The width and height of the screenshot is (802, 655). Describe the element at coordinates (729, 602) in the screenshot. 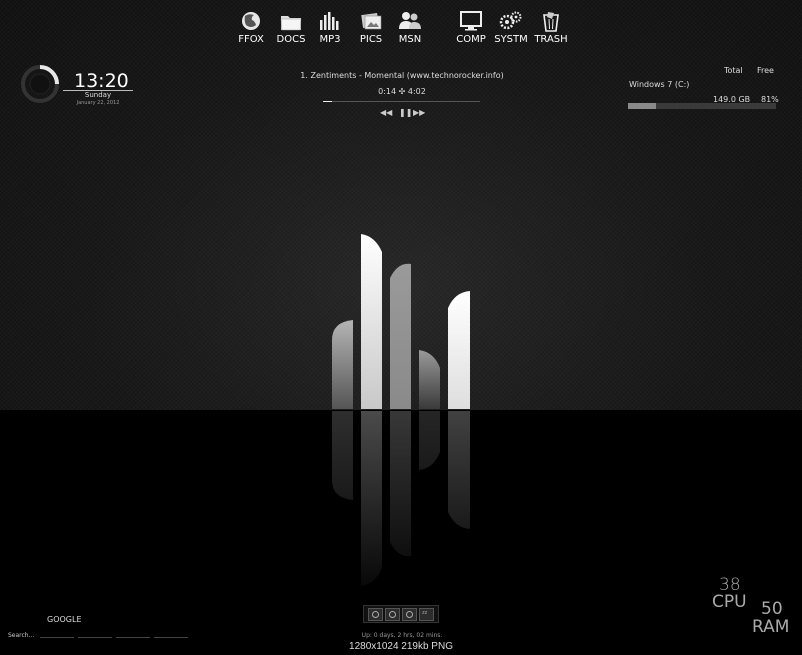

I see `cpu-label: CPU` at that location.